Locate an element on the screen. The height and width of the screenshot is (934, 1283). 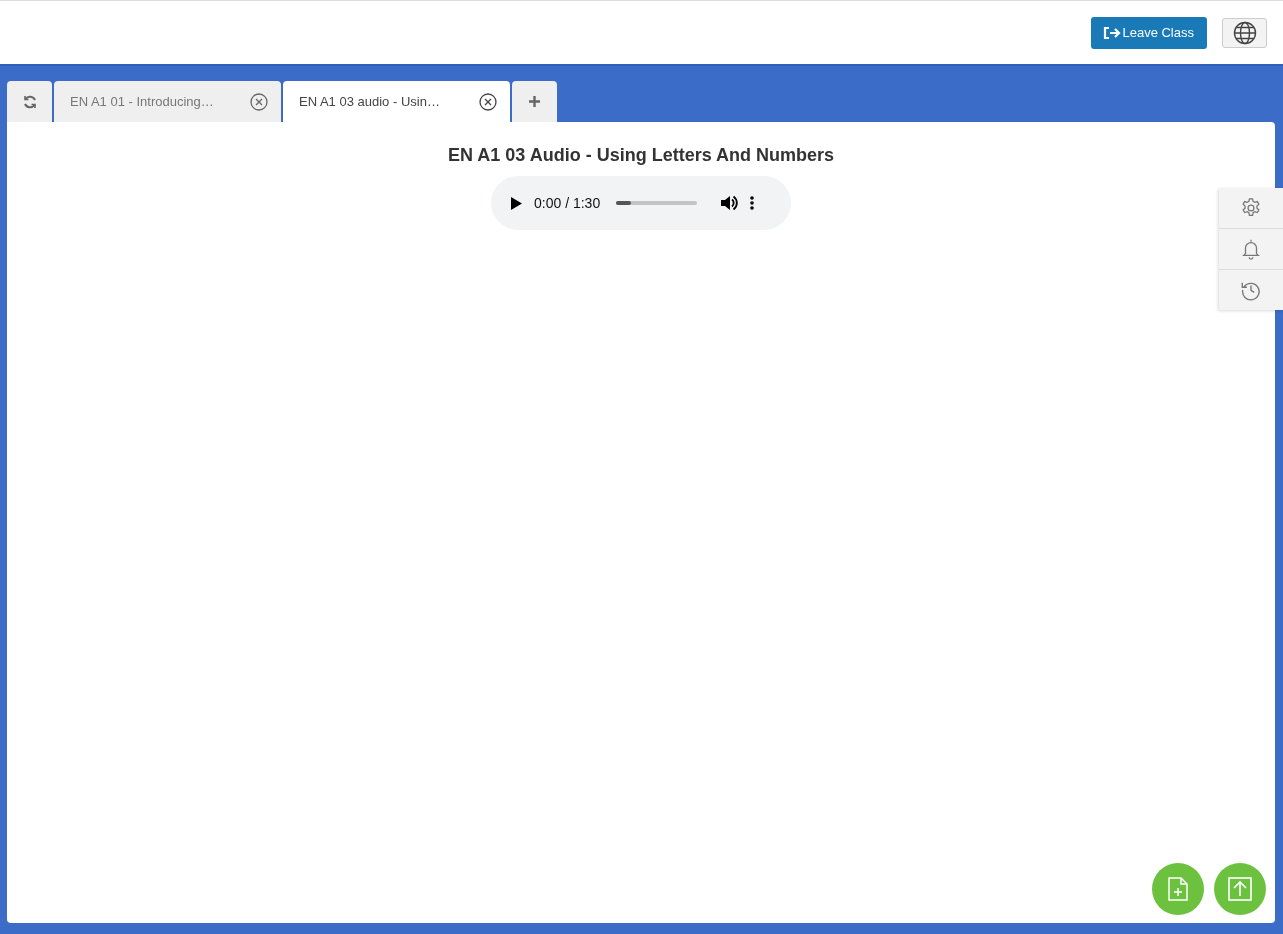
content-title: EN A1 03 Audio - Using Letters And Numbers is located at coordinates (641, 155).